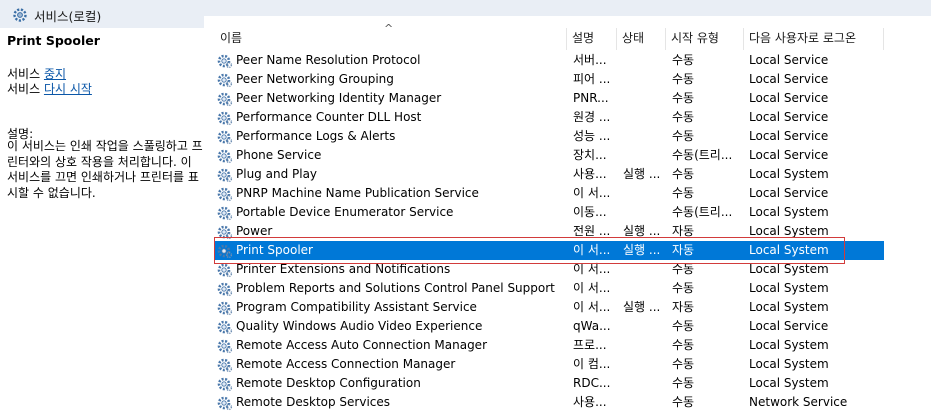 This screenshot has height=417, width=931. What do you see at coordinates (883, 39) in the screenshot?
I see `column-divider` at bounding box center [883, 39].